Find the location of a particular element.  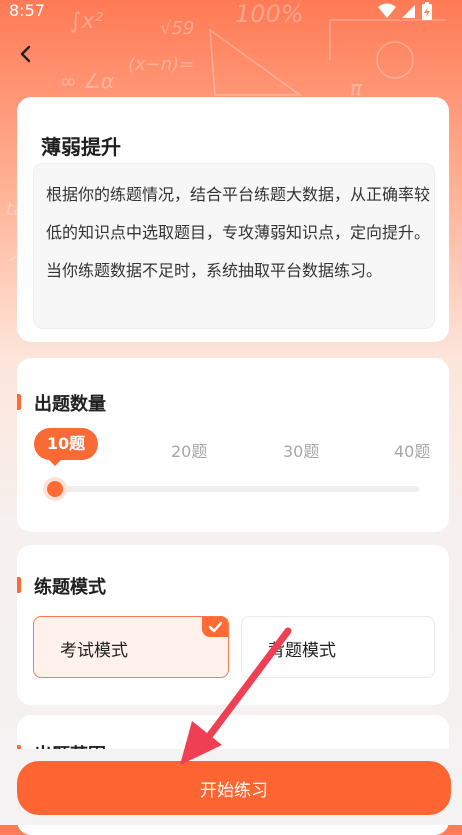

status-time: 8:57 is located at coordinates (27, 10).